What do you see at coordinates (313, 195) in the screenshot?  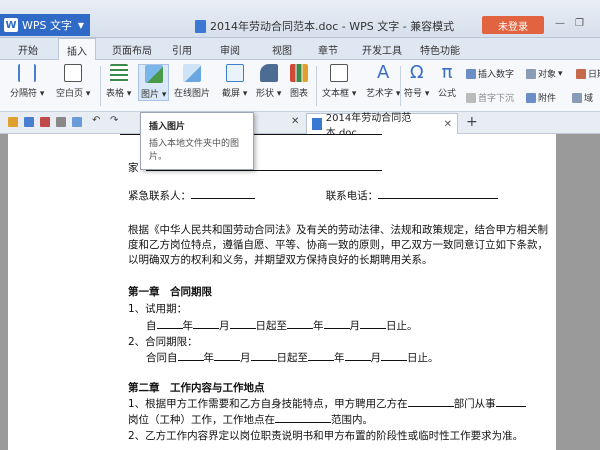 I see `emergency-contact-line: 紧急联系人： 联系电话：` at bounding box center [313, 195].